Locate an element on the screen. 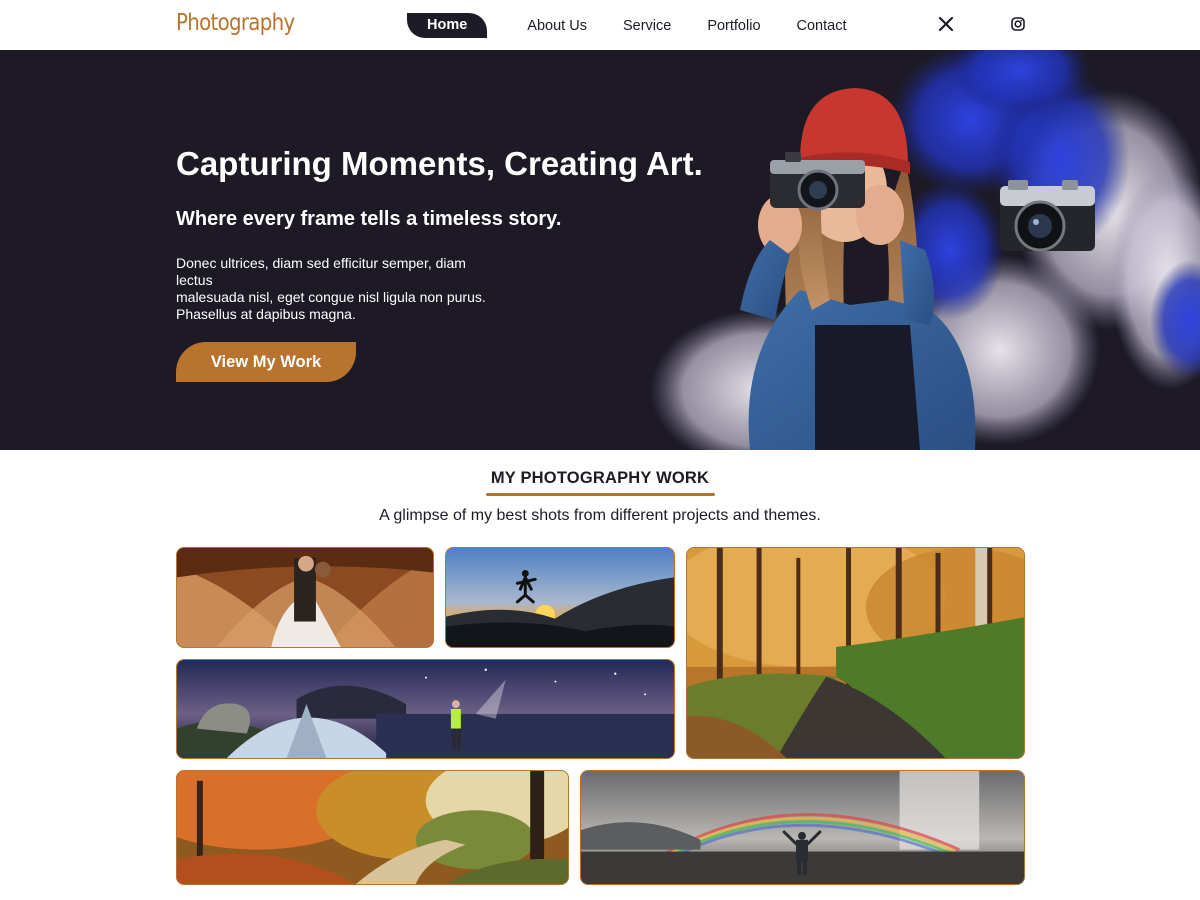  gallery-photo-sunset-jump is located at coordinates (560, 597).